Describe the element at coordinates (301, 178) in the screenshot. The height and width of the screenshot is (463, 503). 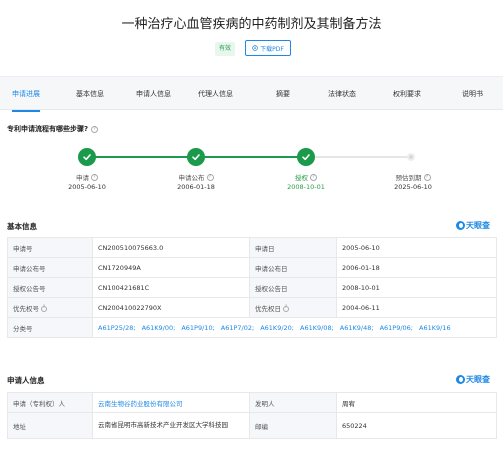
I see `step-label-text: 授权` at that location.